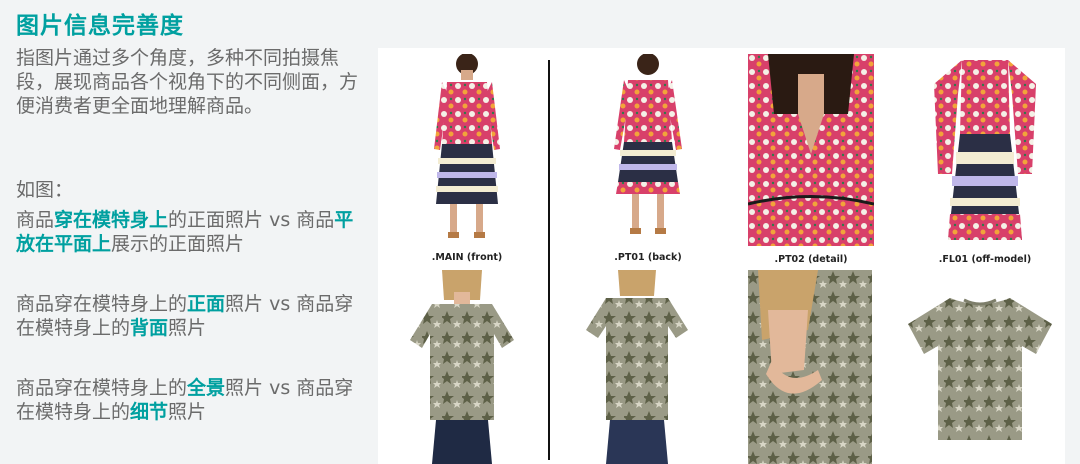  I want to click on column-divider, so click(549, 260).